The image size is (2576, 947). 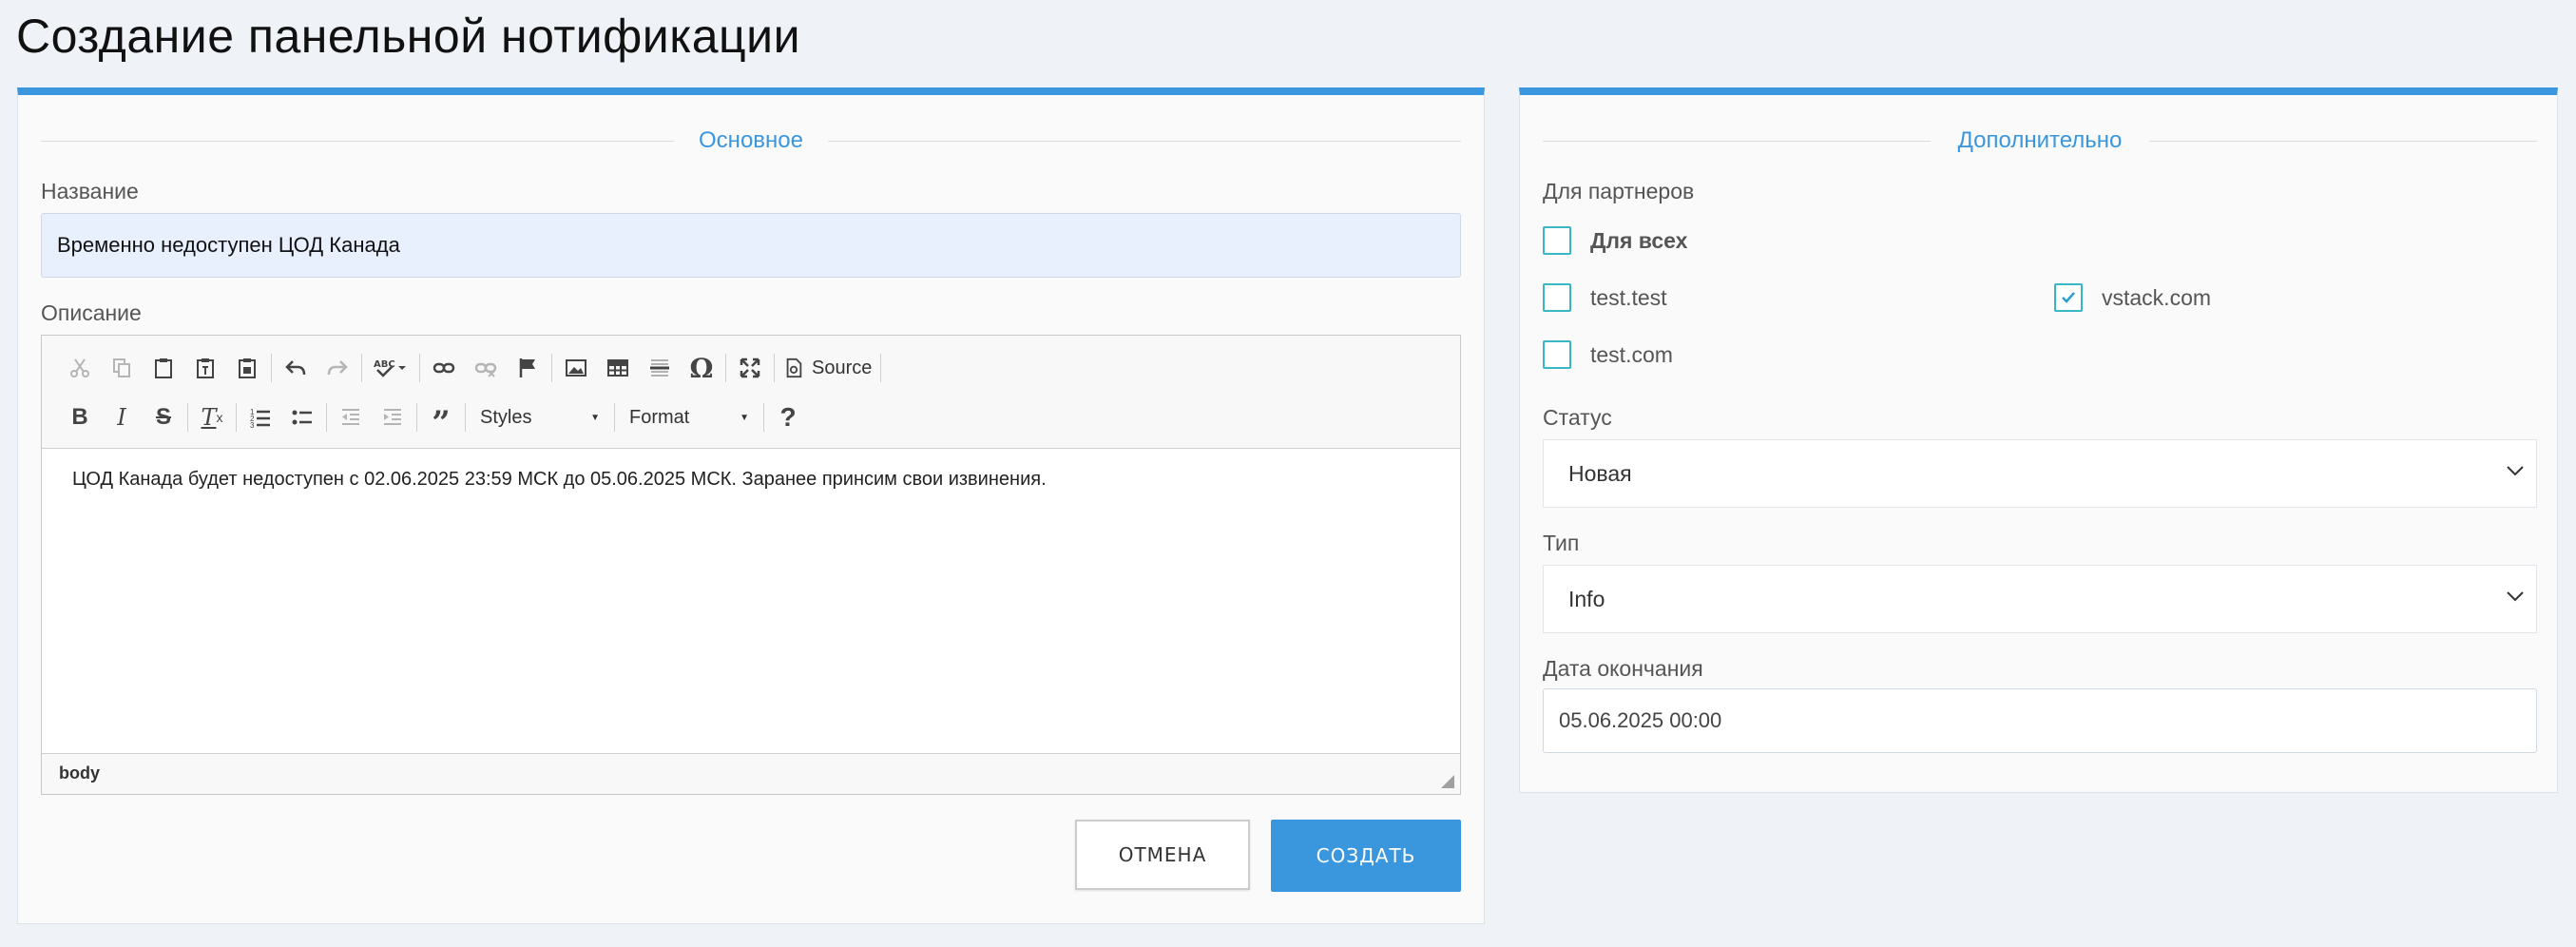 I want to click on blockquote-icon: ”, so click(x=441, y=419).